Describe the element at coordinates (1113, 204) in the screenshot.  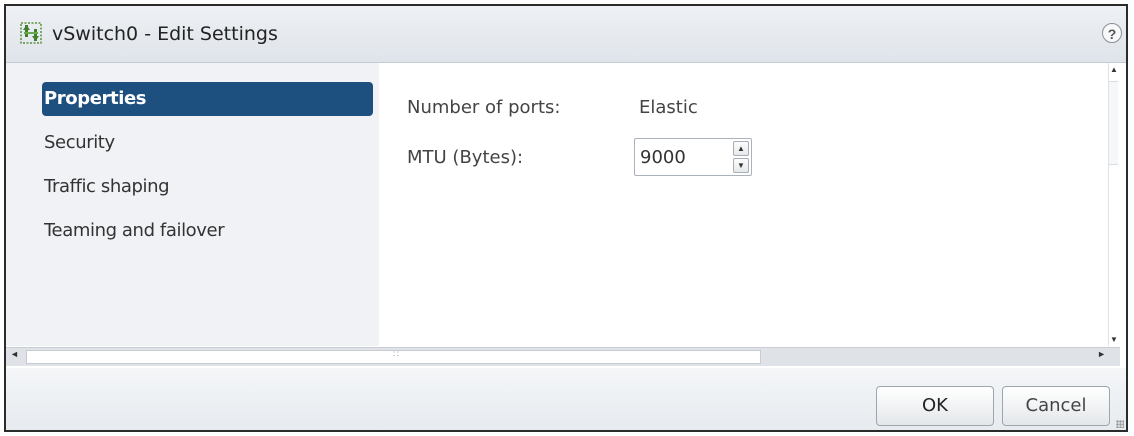
I see `vertical-scrollbar: ▲ ▼` at that location.